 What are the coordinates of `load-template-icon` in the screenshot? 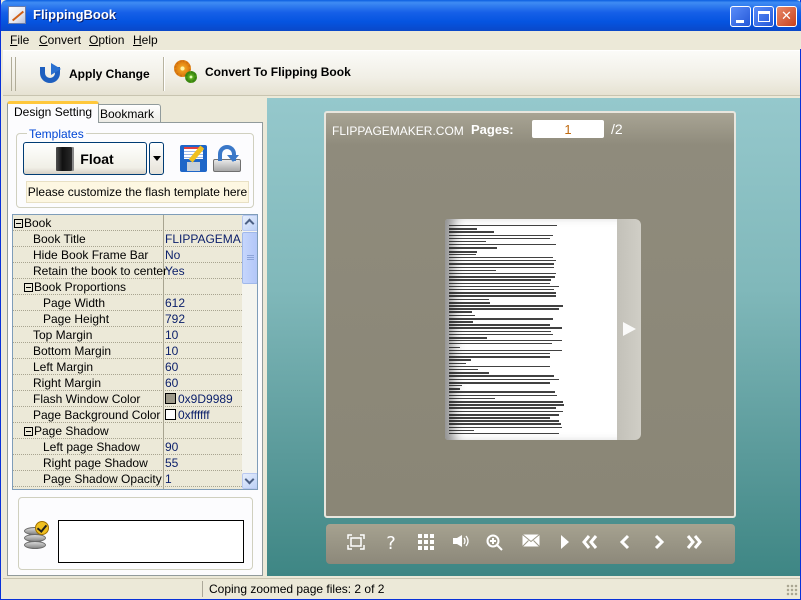 It's located at (227, 158).